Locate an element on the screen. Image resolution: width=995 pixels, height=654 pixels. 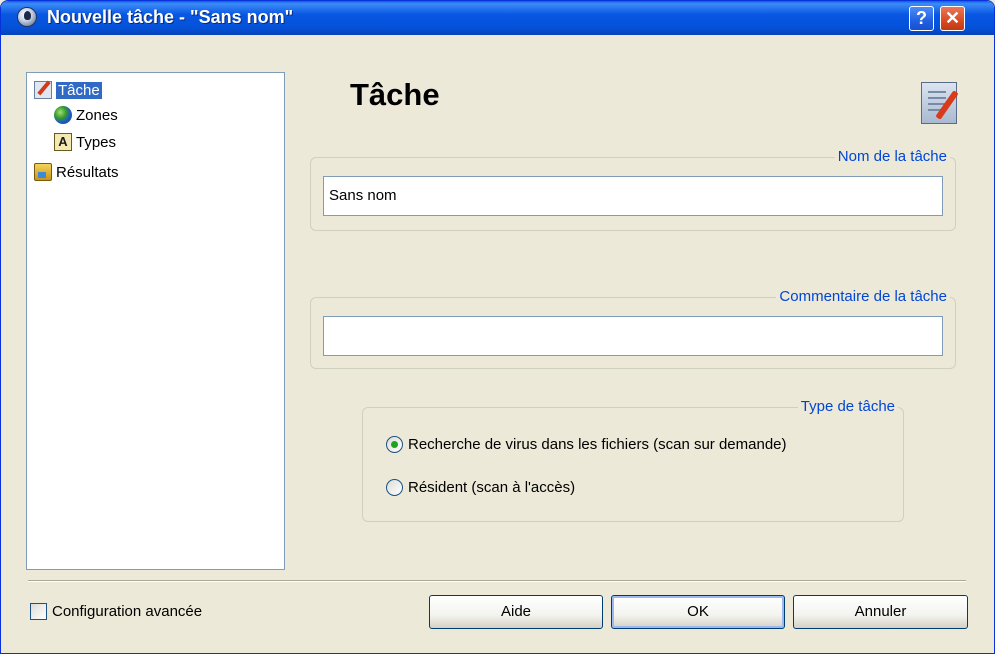
task-comment-group: Commentaire de la tâche is located at coordinates (633, 328).